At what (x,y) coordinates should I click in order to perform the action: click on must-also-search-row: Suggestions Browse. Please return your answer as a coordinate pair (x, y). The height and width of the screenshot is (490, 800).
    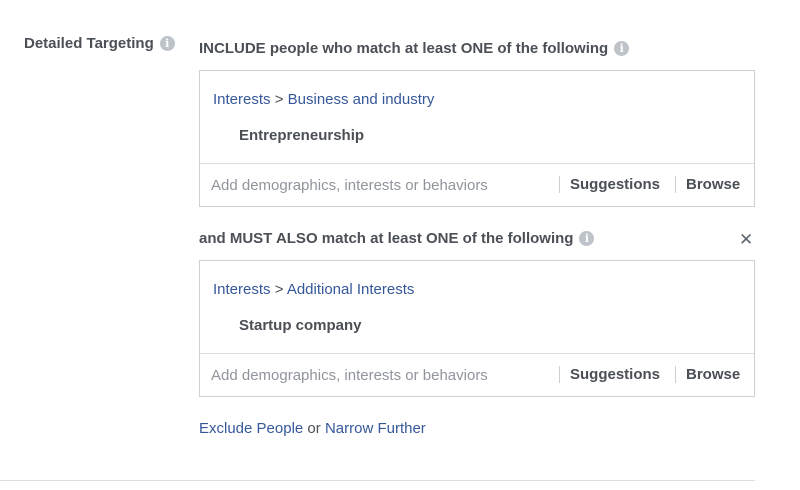
    Looking at the image, I should click on (477, 375).